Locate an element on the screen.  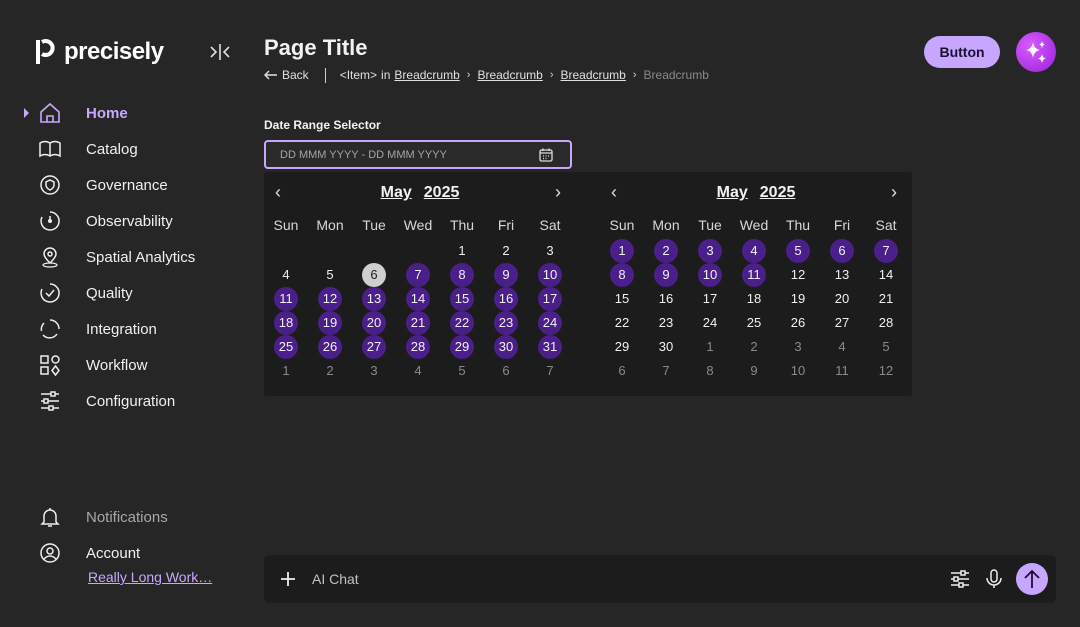
collapse-sidebar-button is located at coordinates (220, 52).